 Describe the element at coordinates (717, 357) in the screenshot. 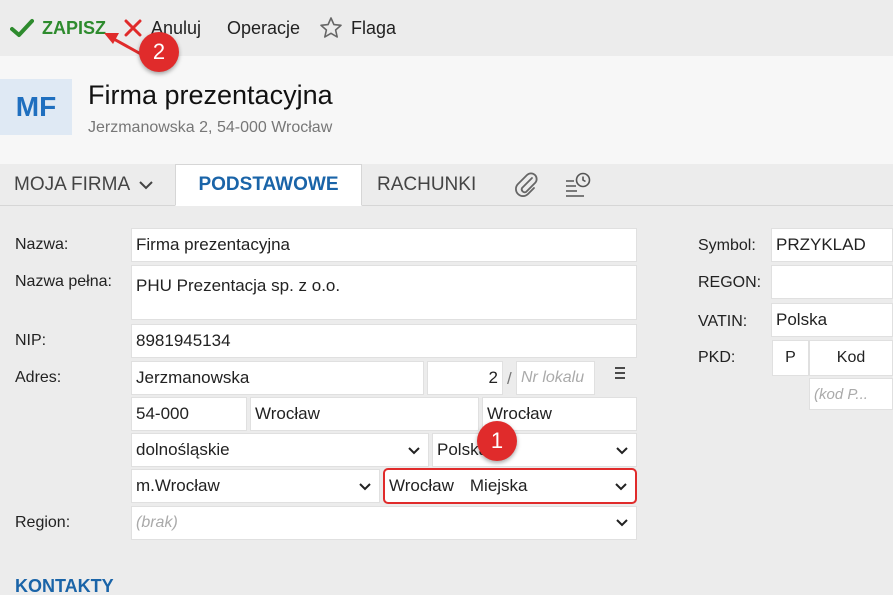

I see `pkd-label: PKD:` at that location.